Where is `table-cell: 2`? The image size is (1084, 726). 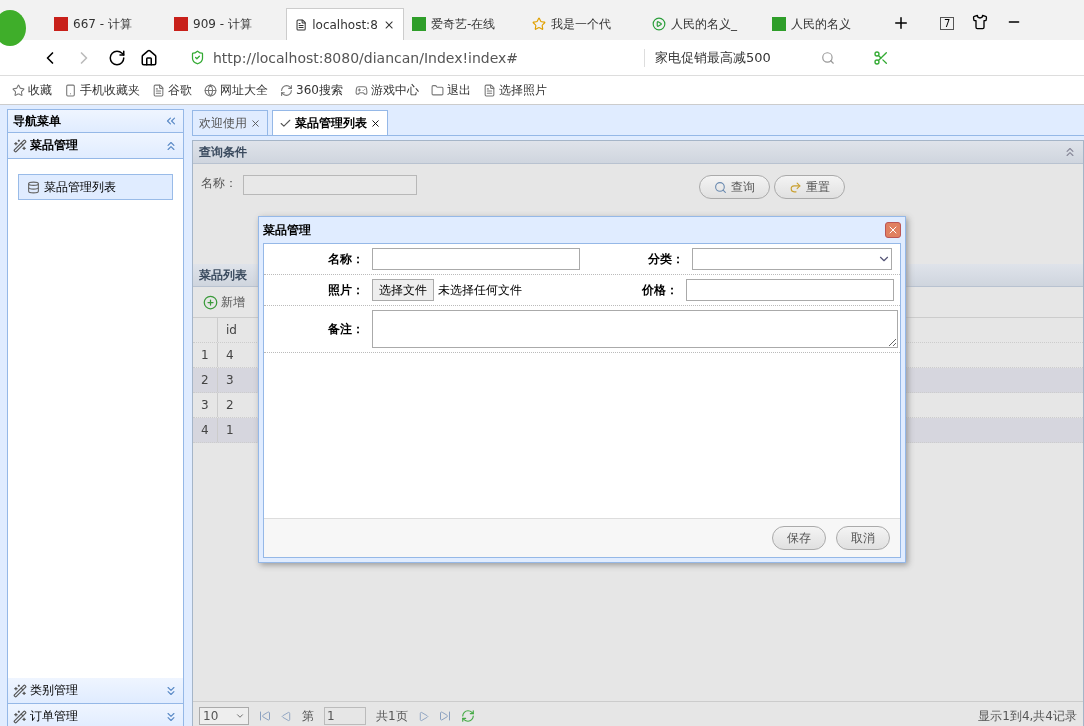
table-cell: 2 is located at coordinates (225, 405).